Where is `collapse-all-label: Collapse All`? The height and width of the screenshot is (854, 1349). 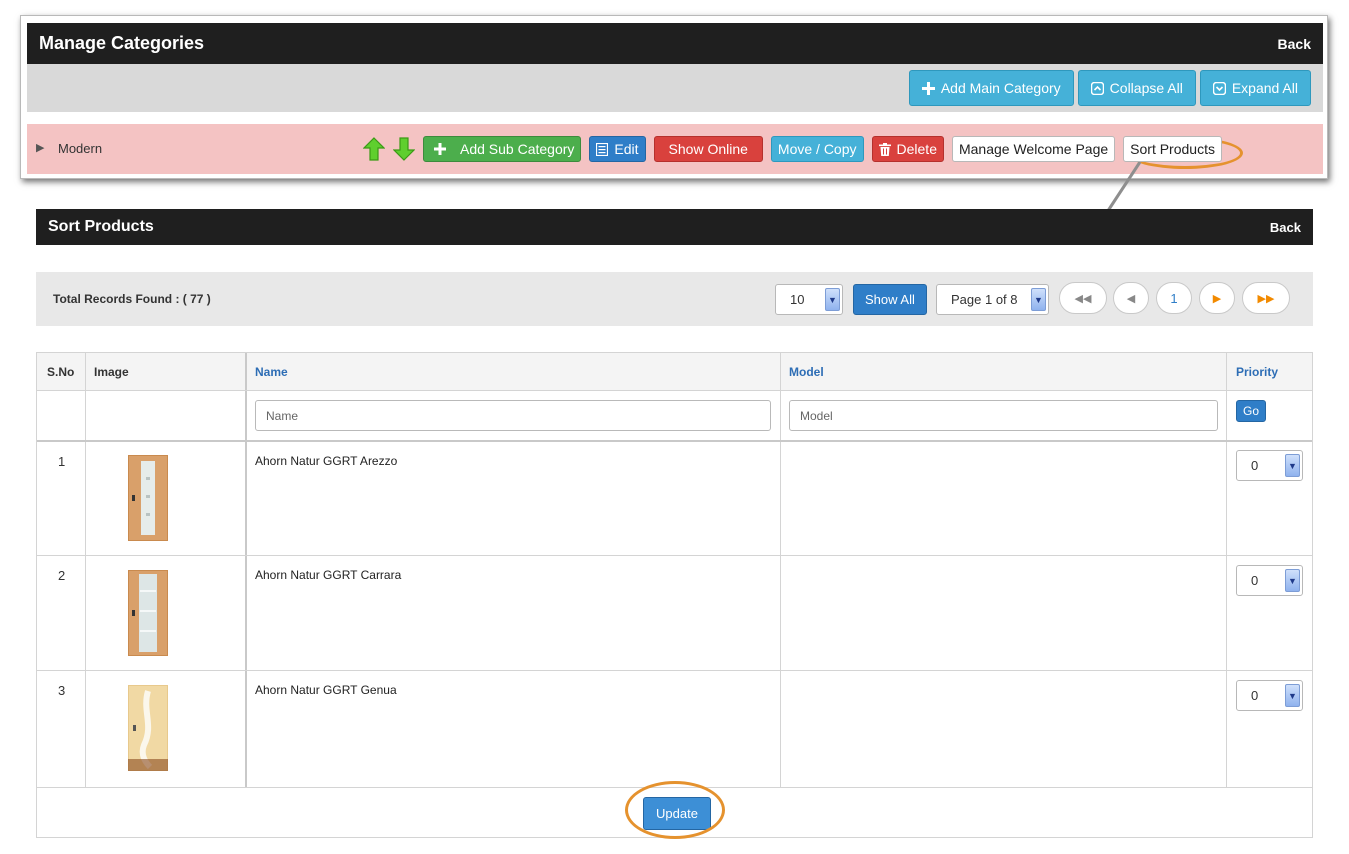 collapse-all-label: Collapse All is located at coordinates (1146, 88).